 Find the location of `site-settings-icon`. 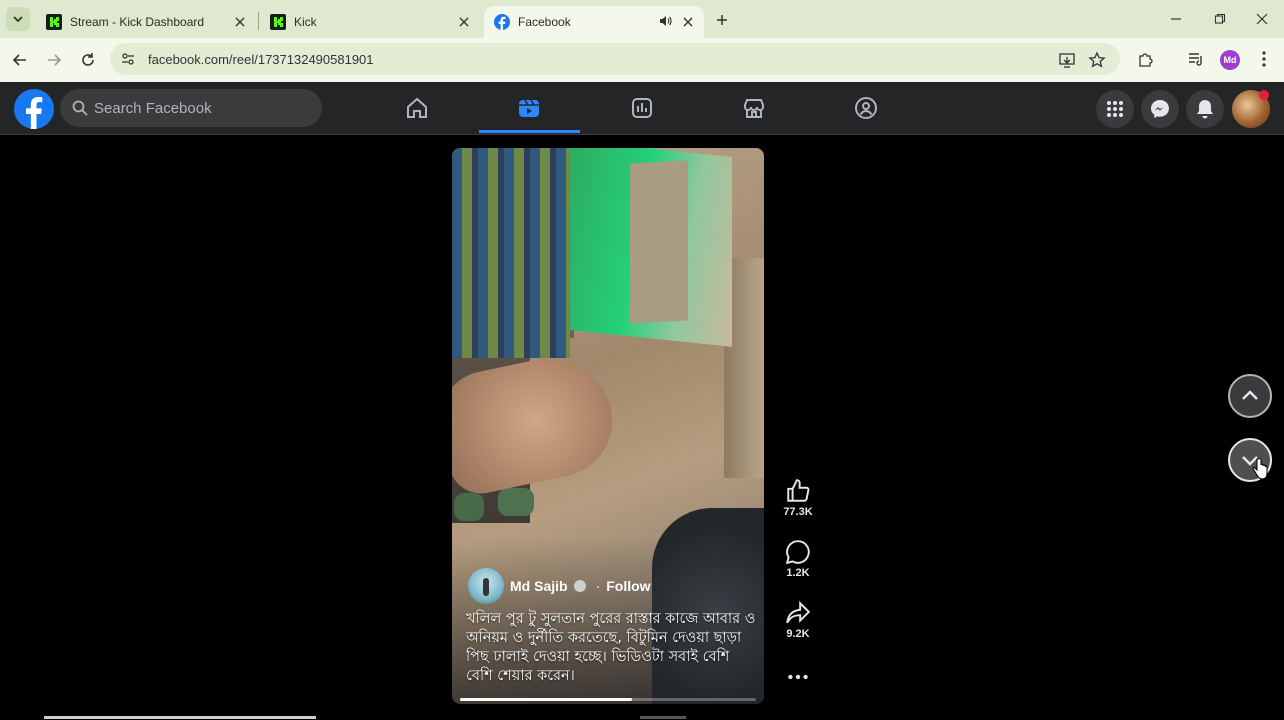

site-settings-icon is located at coordinates (128, 59).